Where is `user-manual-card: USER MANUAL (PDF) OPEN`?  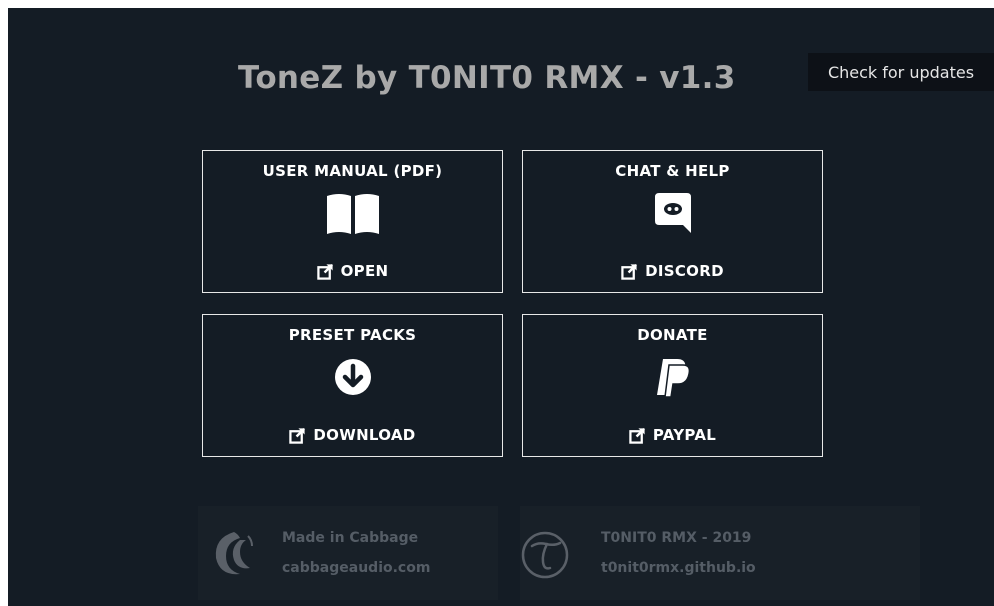 user-manual-card: USER MANUAL (PDF) OPEN is located at coordinates (352, 221).